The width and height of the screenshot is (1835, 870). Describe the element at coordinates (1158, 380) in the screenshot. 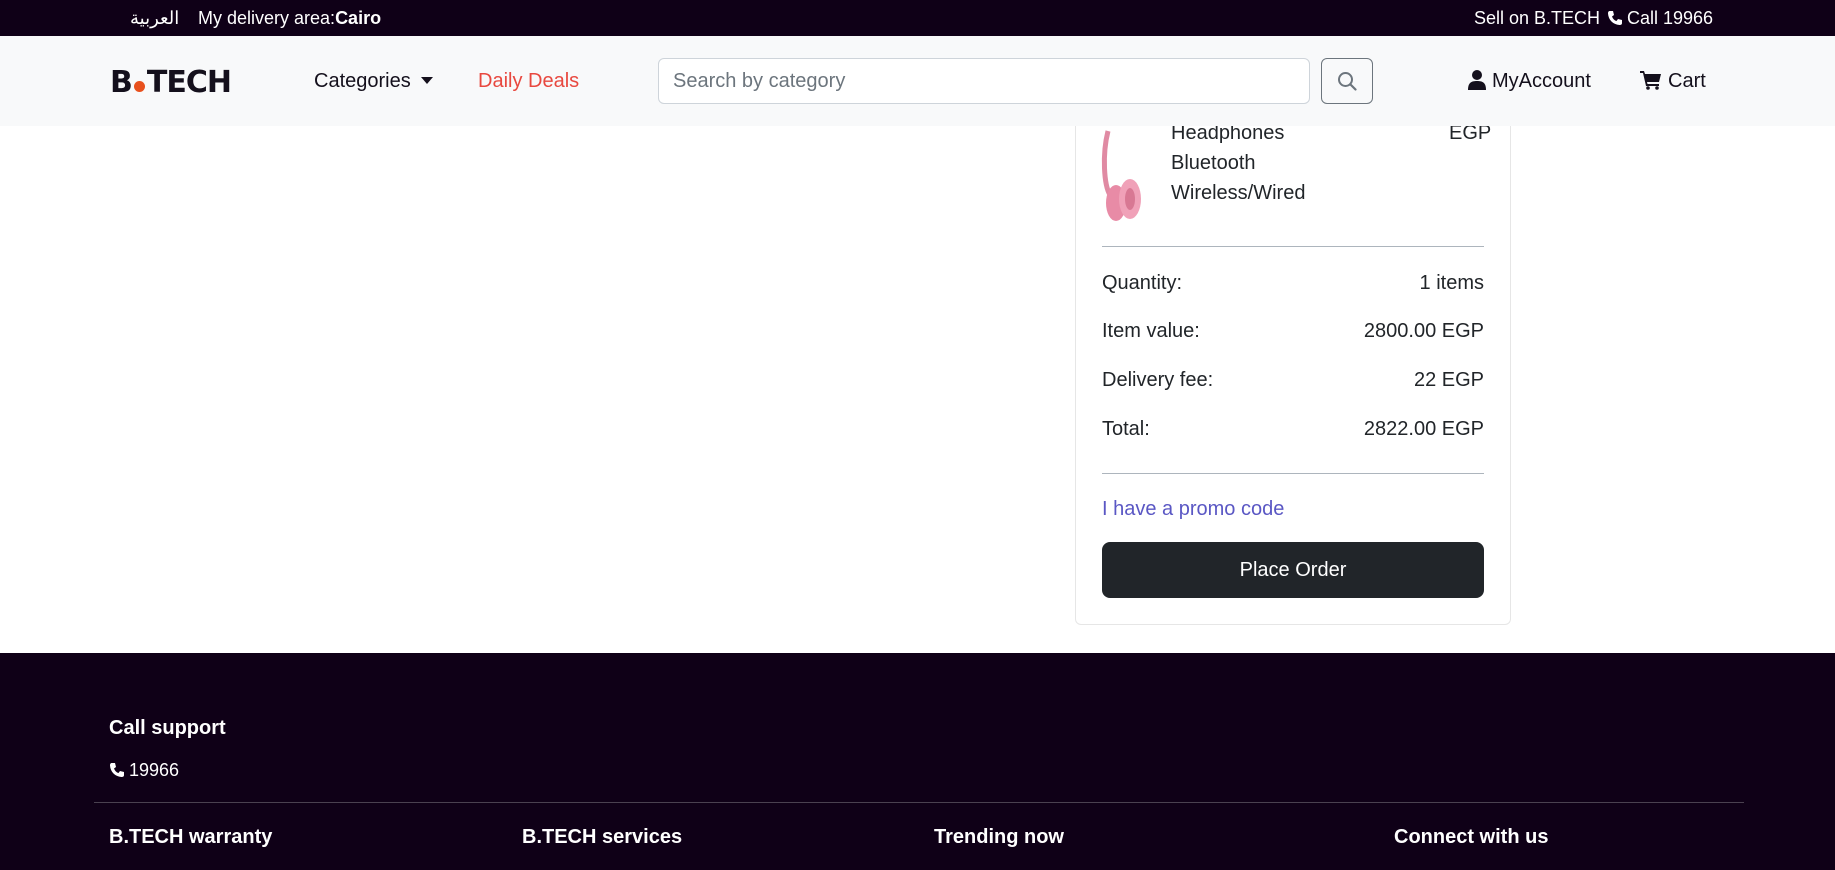

I see `delivery-fee-label: Delivery fee:` at that location.